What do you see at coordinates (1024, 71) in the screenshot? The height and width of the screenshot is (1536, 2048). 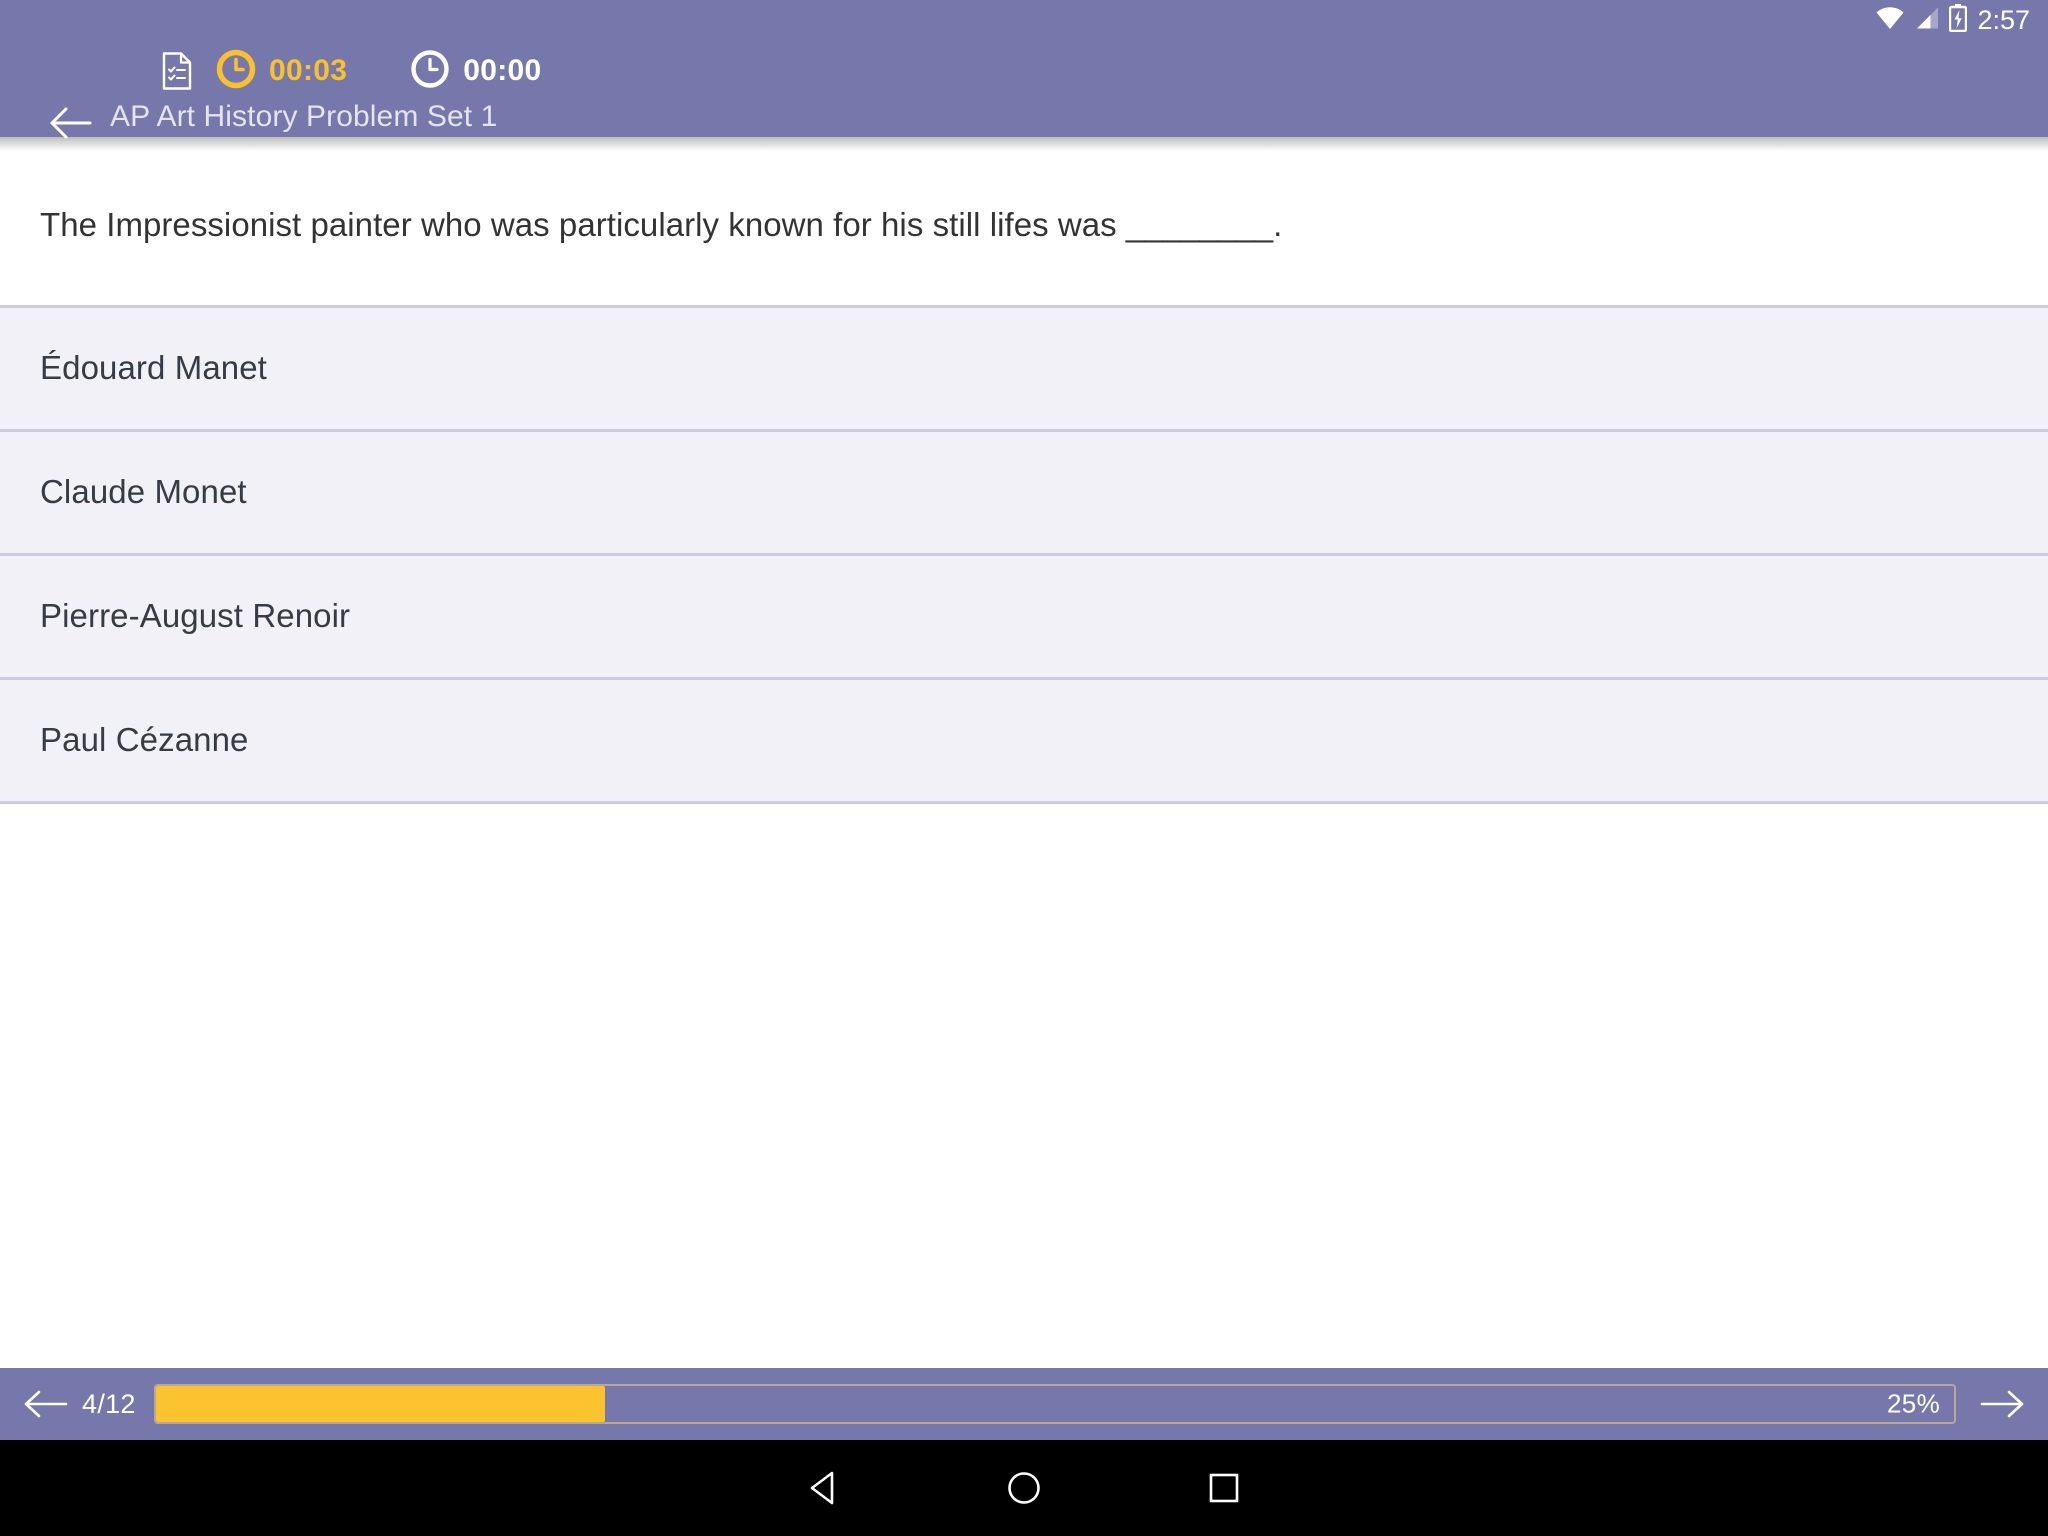 I see `header-timer-row: 00:03 00:00` at bounding box center [1024, 71].